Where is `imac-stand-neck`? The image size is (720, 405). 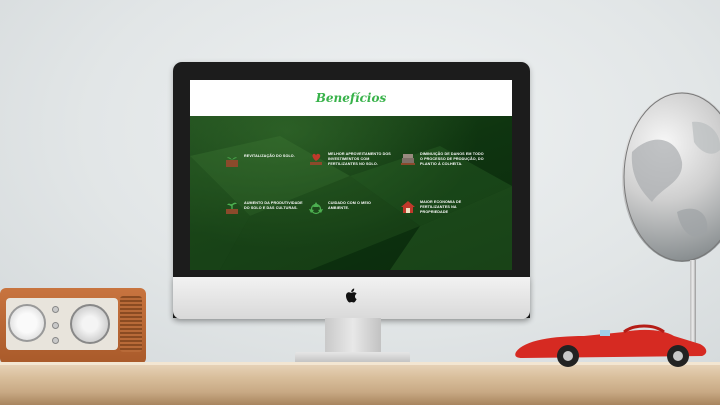
imac-stand-neck is located at coordinates (353, 336).